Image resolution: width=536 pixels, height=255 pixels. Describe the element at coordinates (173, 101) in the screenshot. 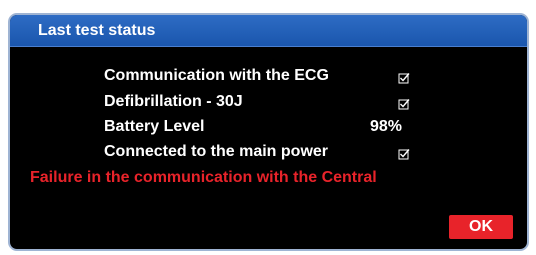

I see `status-label: Defibrillation - 30J` at that location.